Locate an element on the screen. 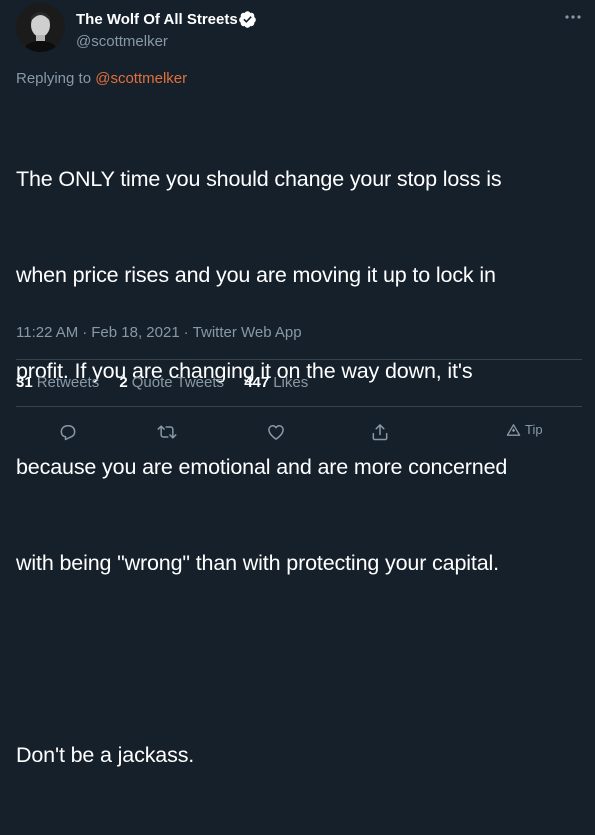  tweet-date: Feb 18, 2021 is located at coordinates (135, 332).